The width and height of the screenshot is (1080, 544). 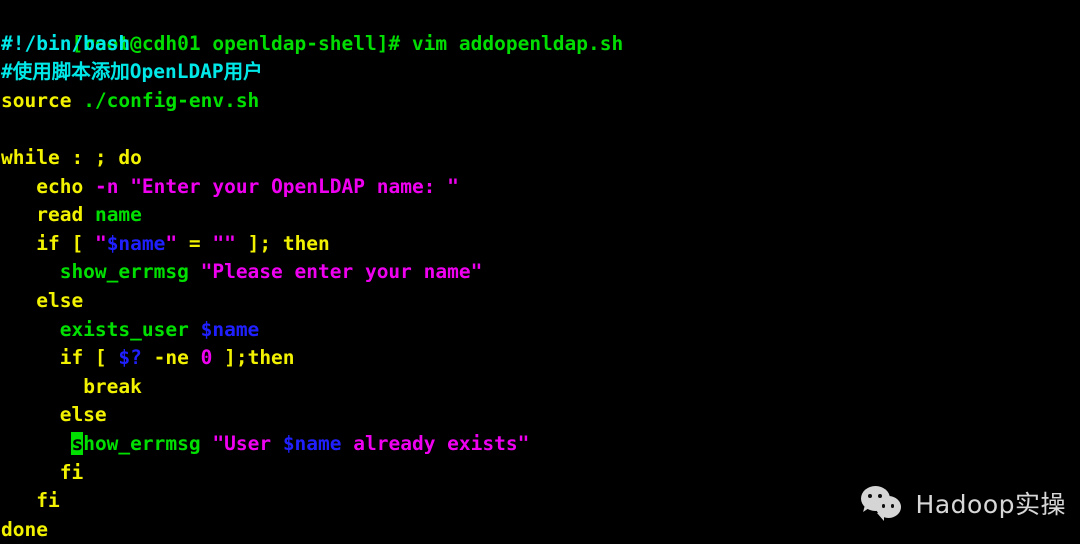 What do you see at coordinates (130, 358) in the screenshot?
I see `code-token: $?` at bounding box center [130, 358].